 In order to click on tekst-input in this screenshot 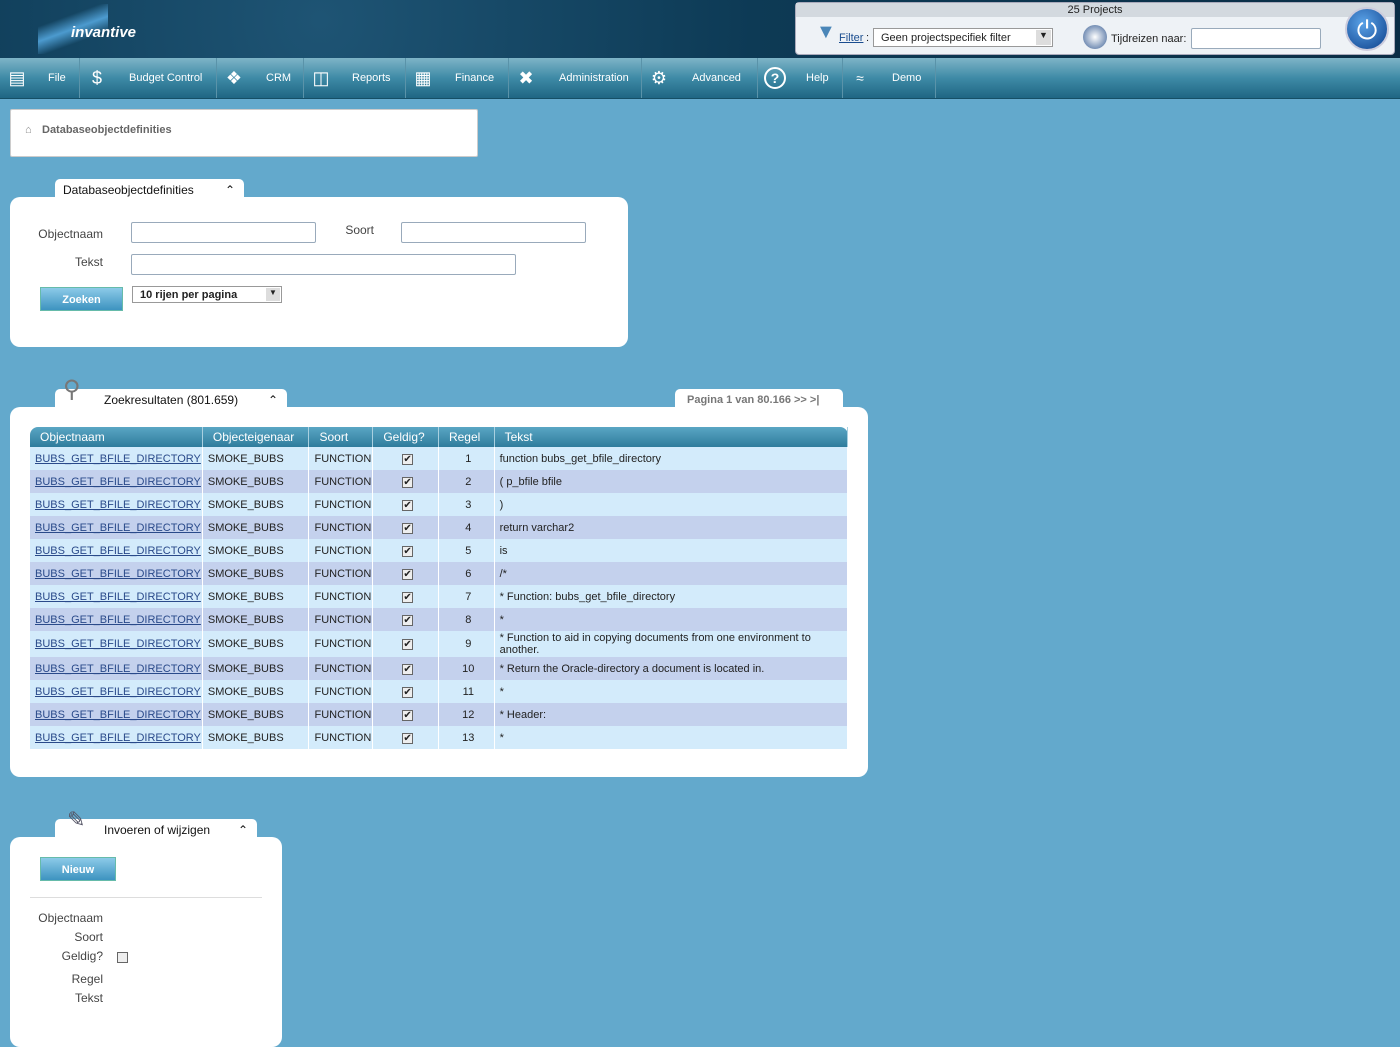, I will do `click(323, 264)`.